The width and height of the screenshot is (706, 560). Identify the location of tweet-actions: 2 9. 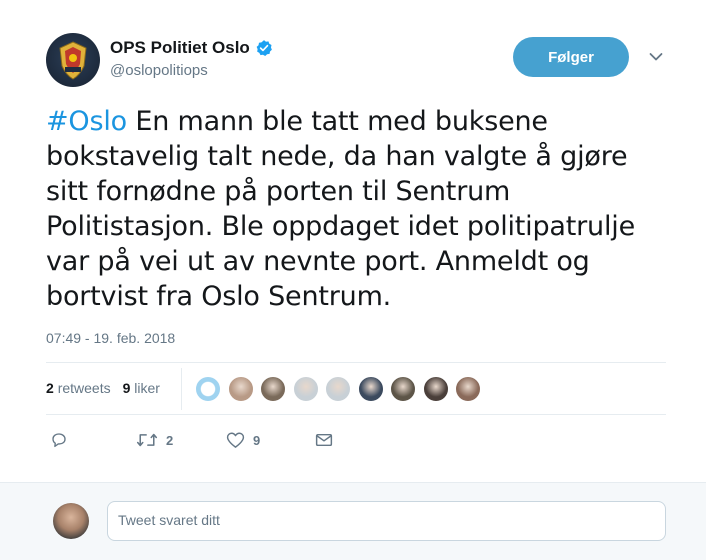
(200, 440).